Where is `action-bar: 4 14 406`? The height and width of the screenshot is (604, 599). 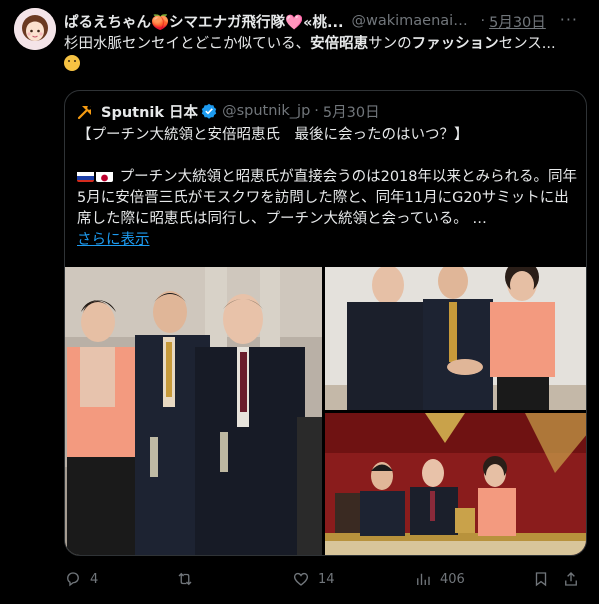 action-bar: 4 14 406 is located at coordinates (324, 579).